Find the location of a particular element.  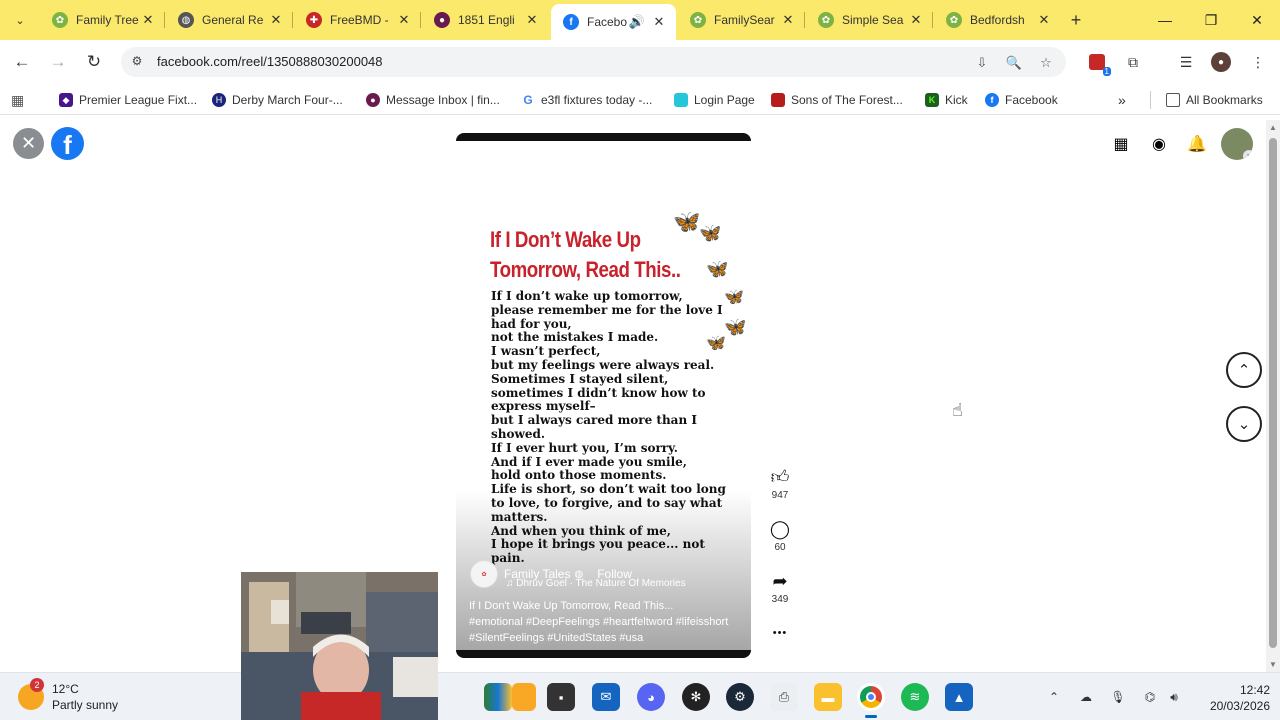

file-explorer-mini-icon is located at coordinates (524, 697).